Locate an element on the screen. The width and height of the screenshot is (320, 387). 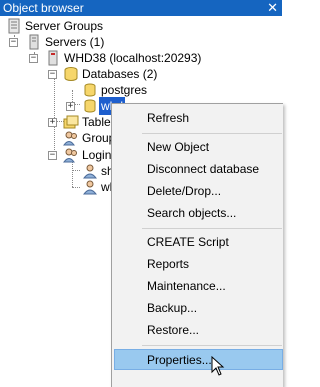
db-whd-expand-toggle: + is located at coordinates (70, 106).